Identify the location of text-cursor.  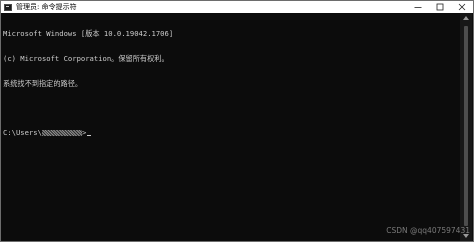
(89, 135).